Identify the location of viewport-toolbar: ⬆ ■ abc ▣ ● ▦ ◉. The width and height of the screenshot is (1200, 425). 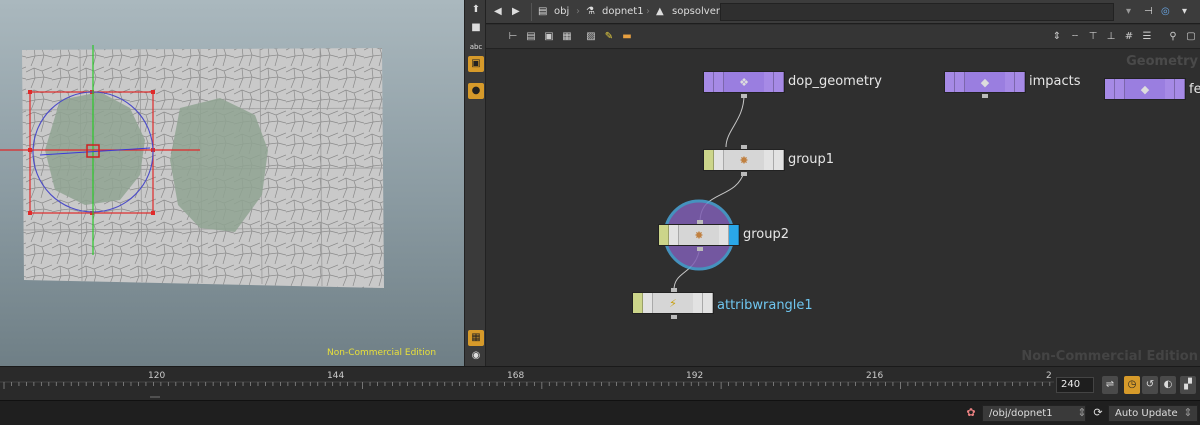
(475, 183).